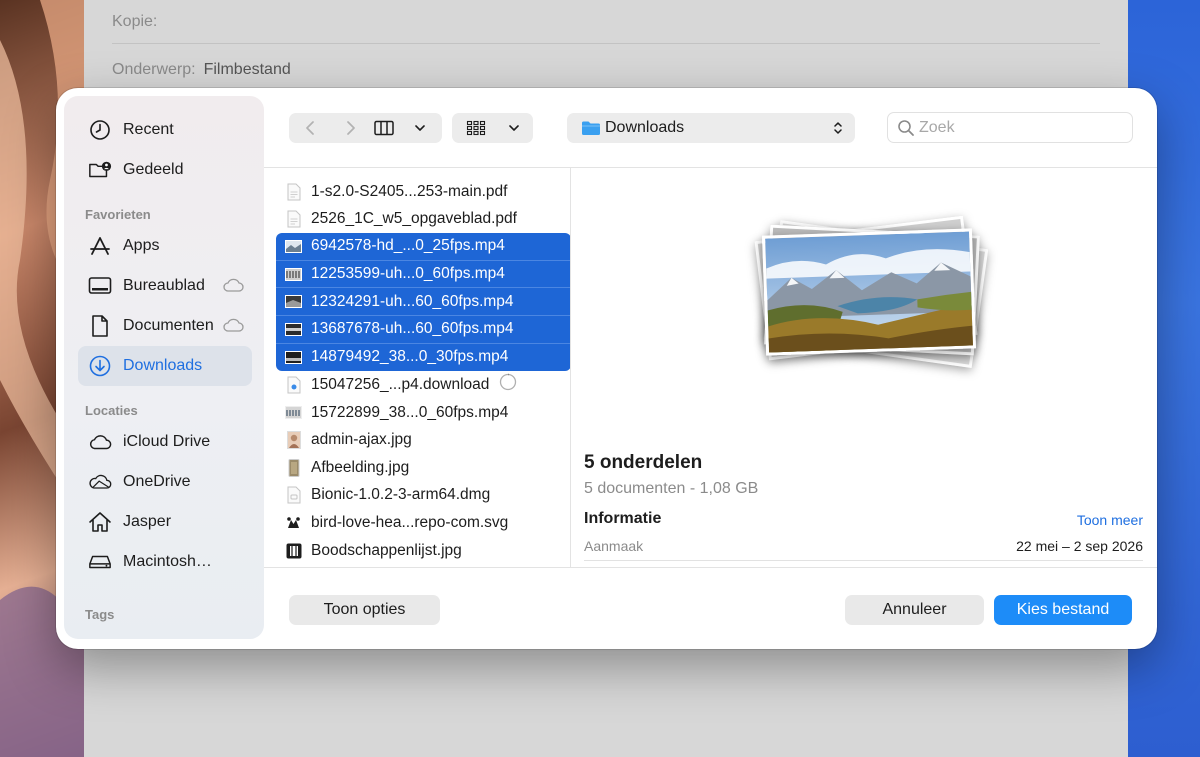  I want to click on clock-icon, so click(100, 130).